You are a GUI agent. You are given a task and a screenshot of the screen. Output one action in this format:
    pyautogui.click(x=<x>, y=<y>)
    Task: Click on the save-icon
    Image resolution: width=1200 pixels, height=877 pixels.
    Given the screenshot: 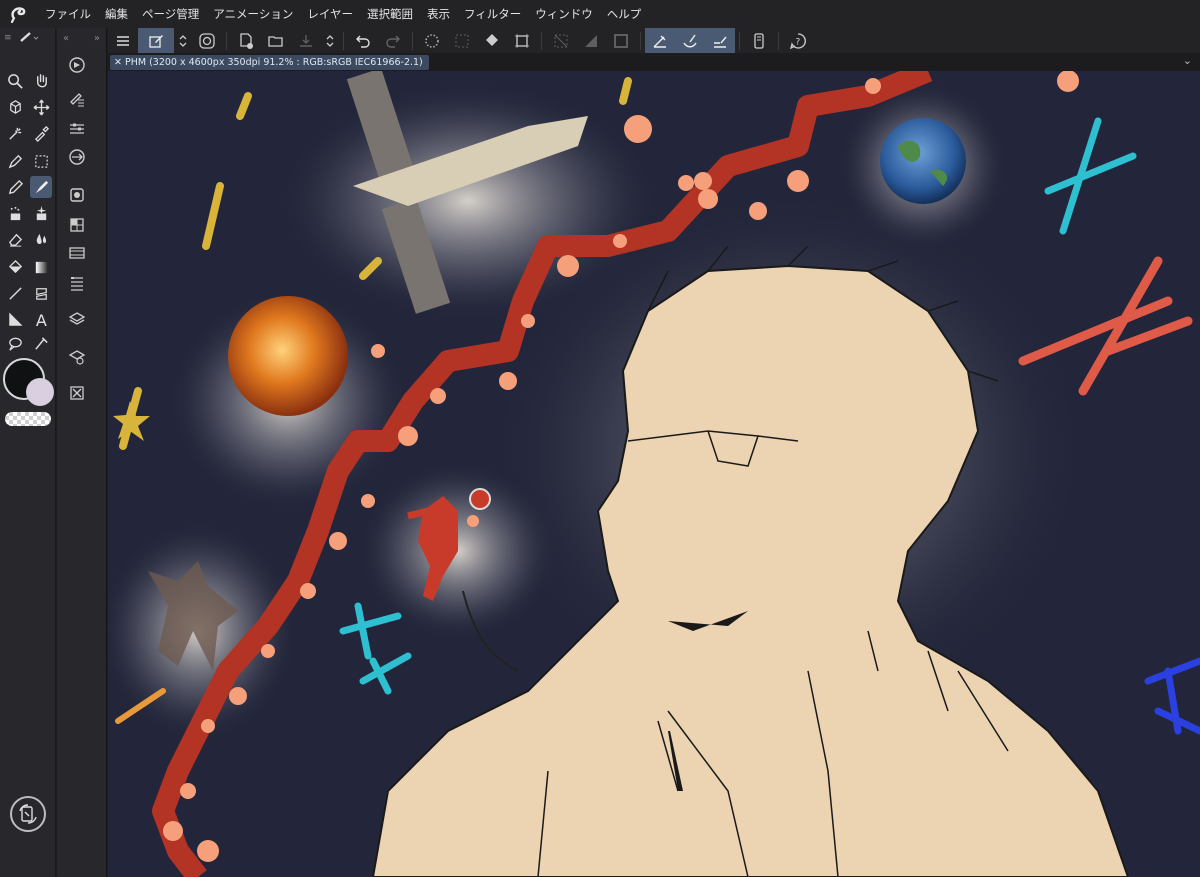 What is the action you would take?
    pyautogui.click(x=306, y=40)
    